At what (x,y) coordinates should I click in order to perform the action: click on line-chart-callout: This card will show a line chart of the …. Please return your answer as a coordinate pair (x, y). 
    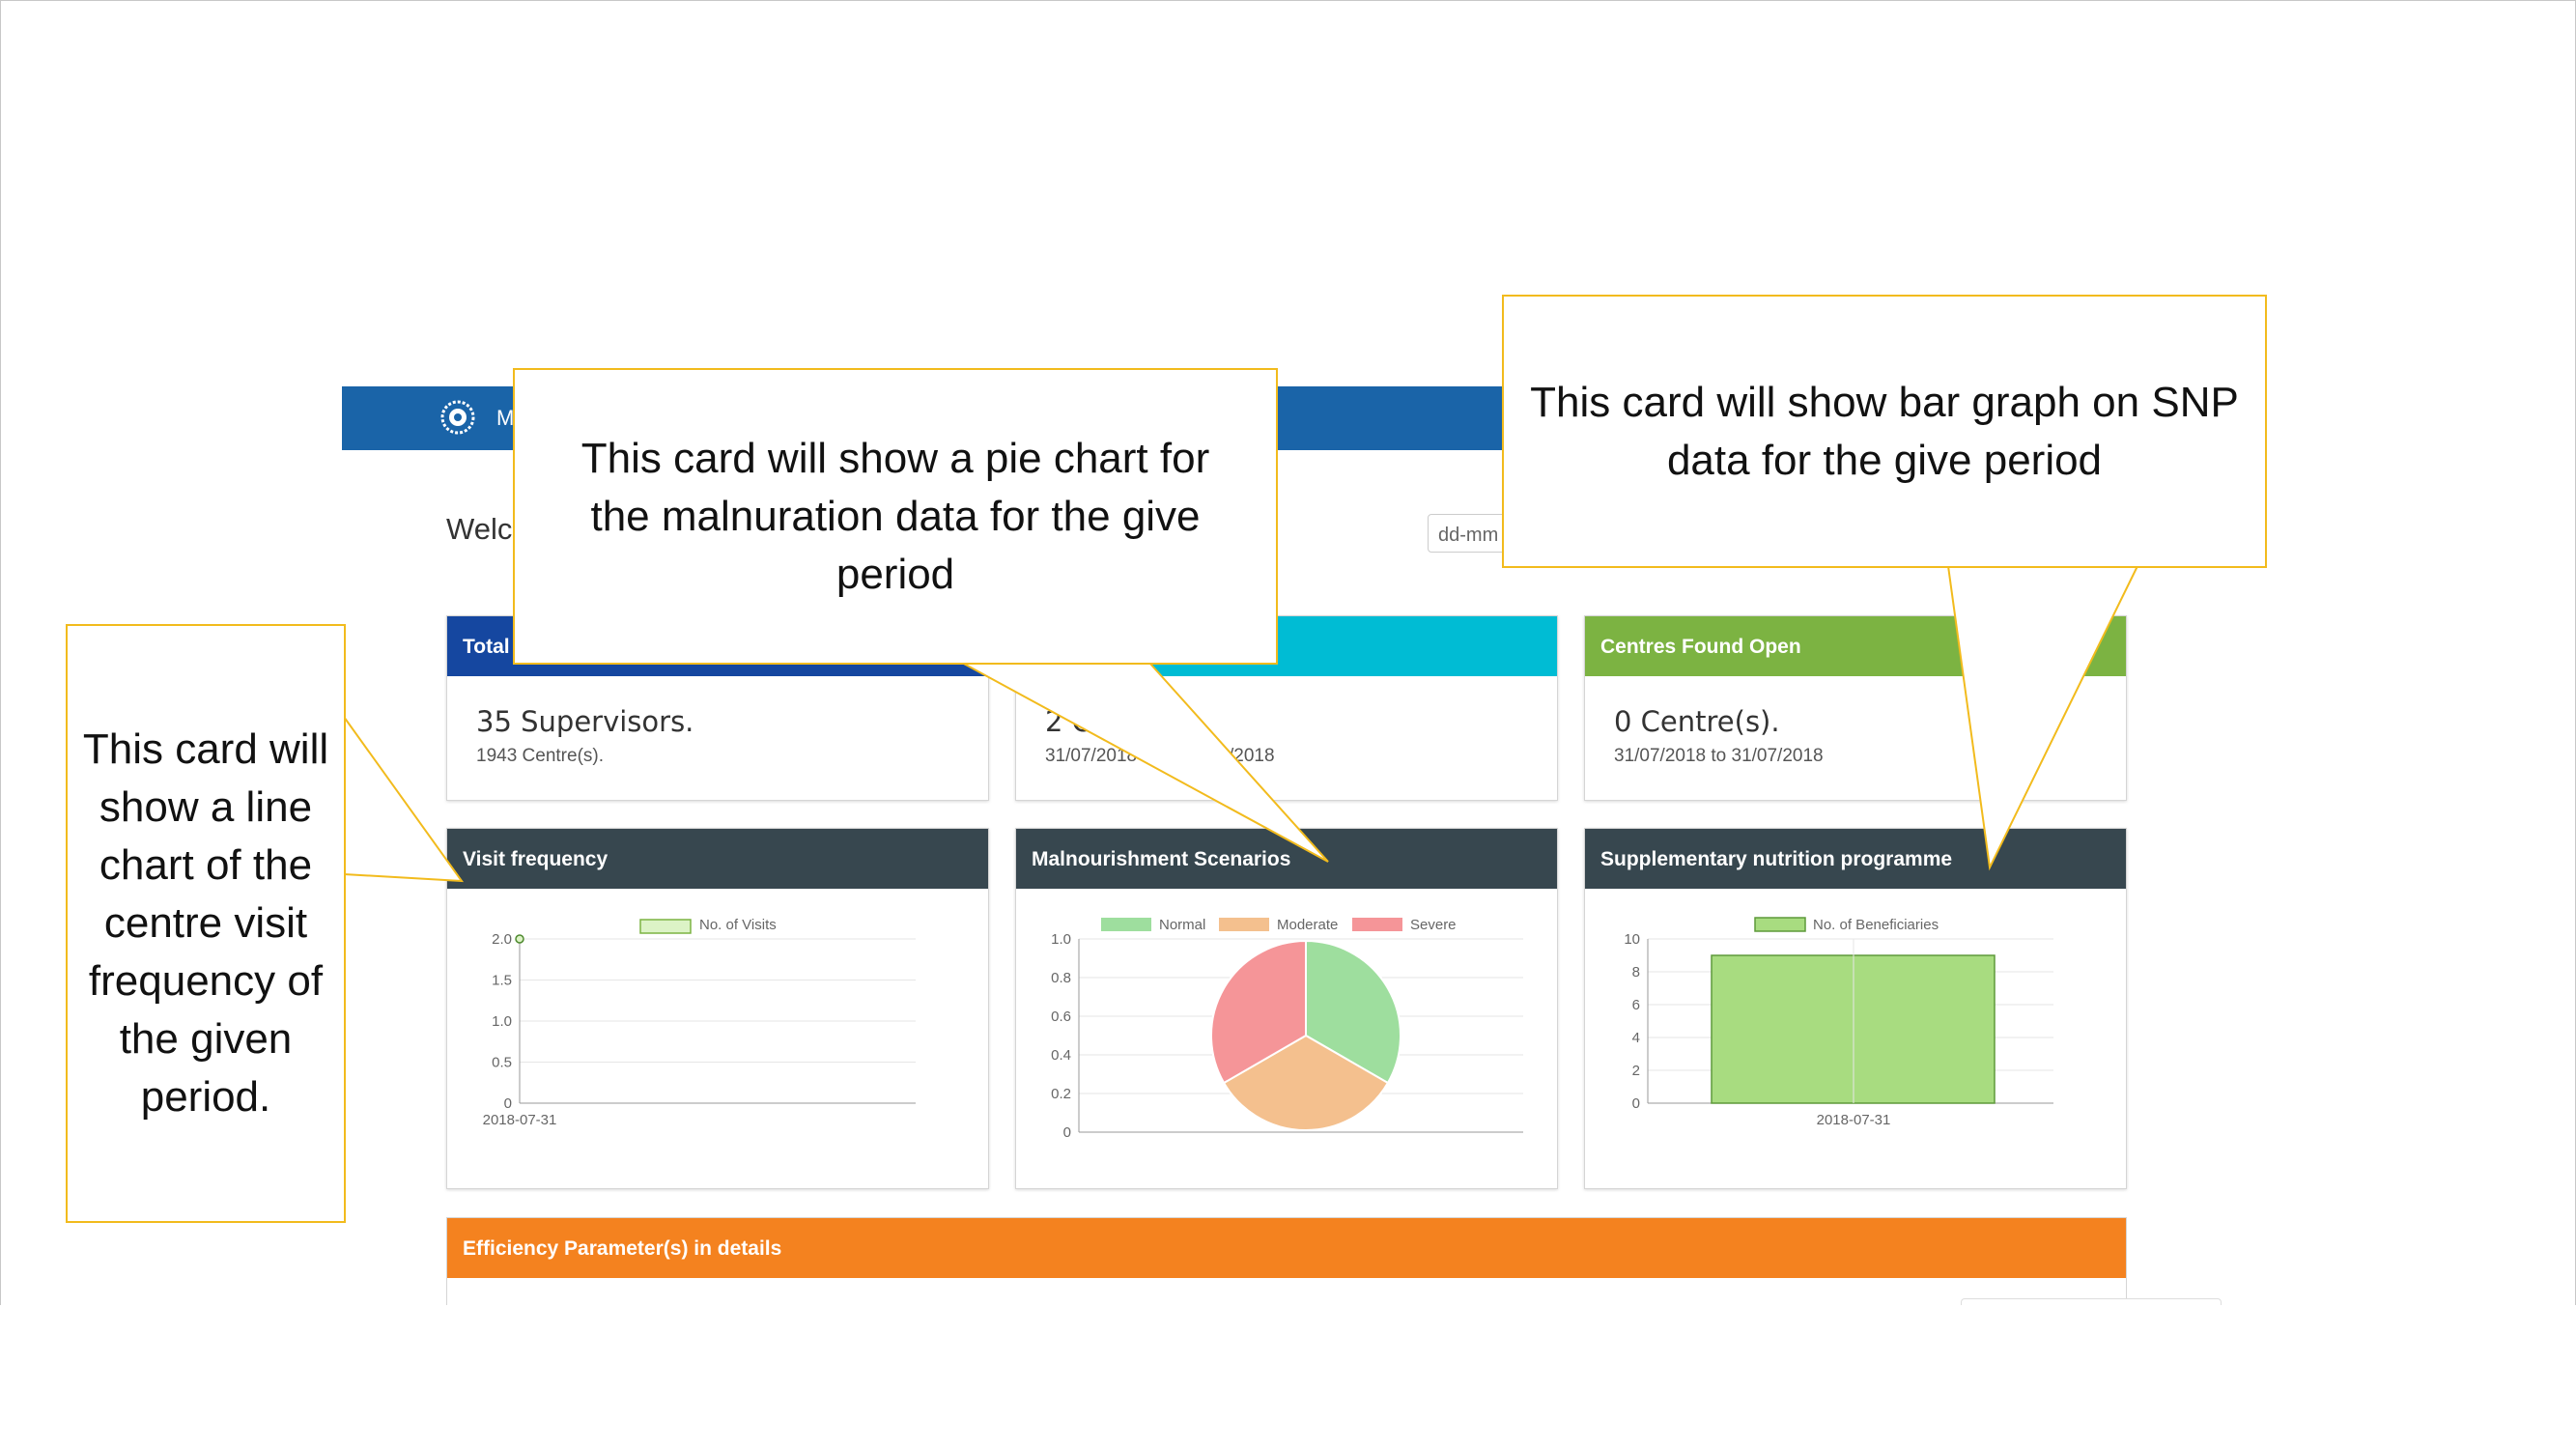
    Looking at the image, I should click on (206, 923).